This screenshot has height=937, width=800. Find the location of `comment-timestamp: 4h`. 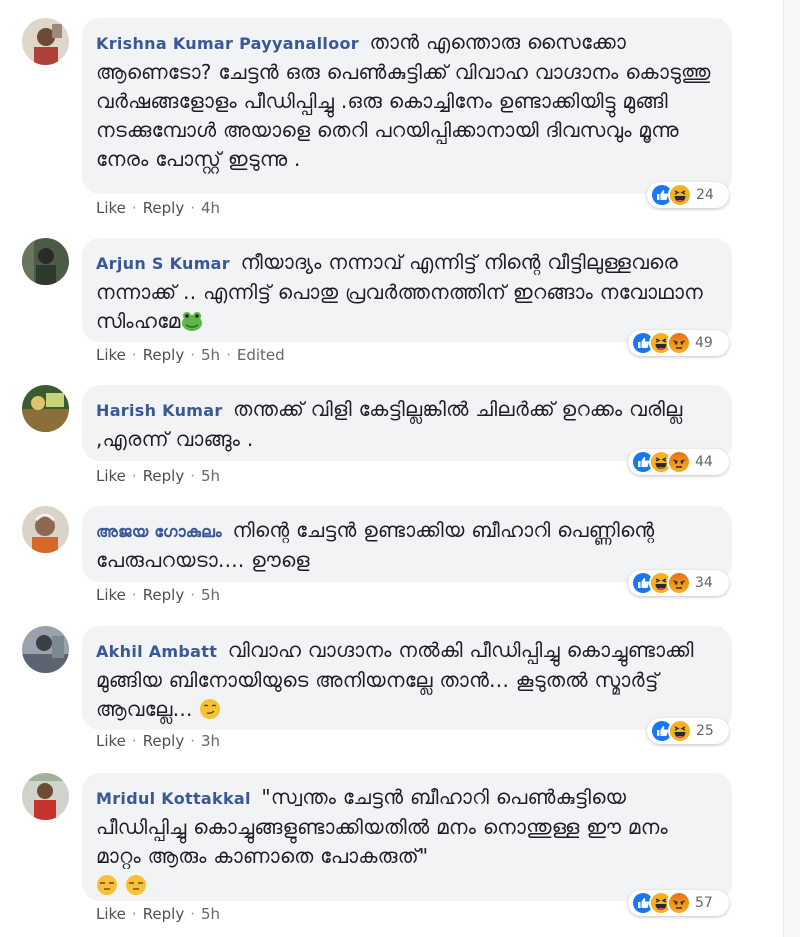

comment-timestamp: 4h is located at coordinates (210, 208).